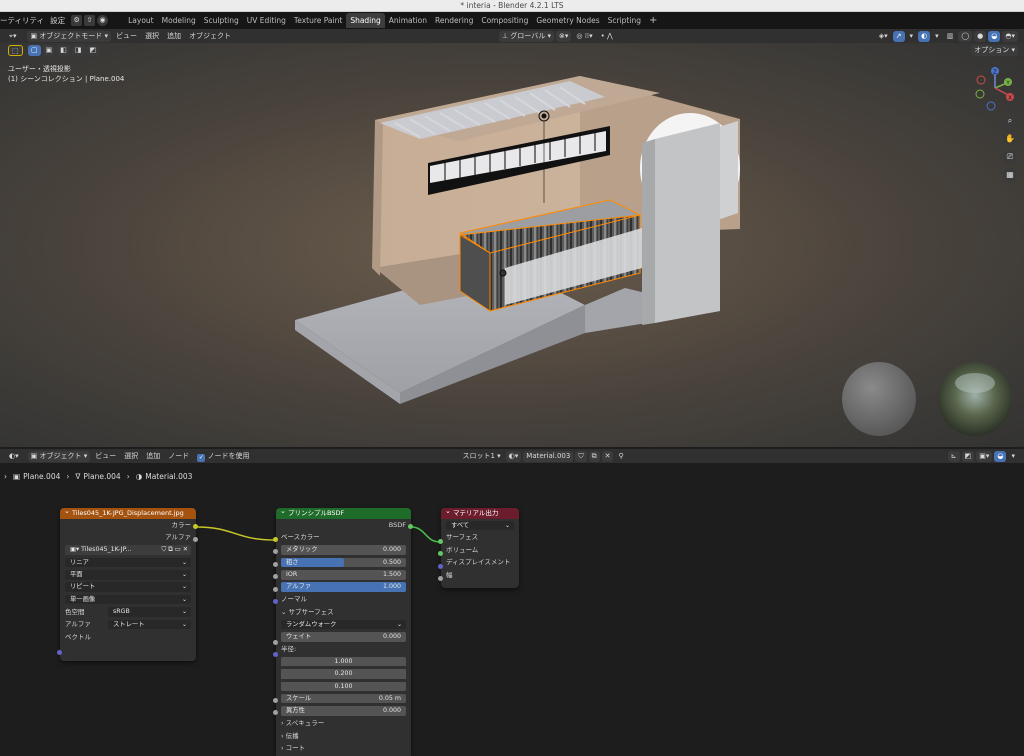 This screenshot has height=756, width=1024. Describe the element at coordinates (594, 456) in the screenshot. I see `material-duplicate-icon: ⧉` at that location.